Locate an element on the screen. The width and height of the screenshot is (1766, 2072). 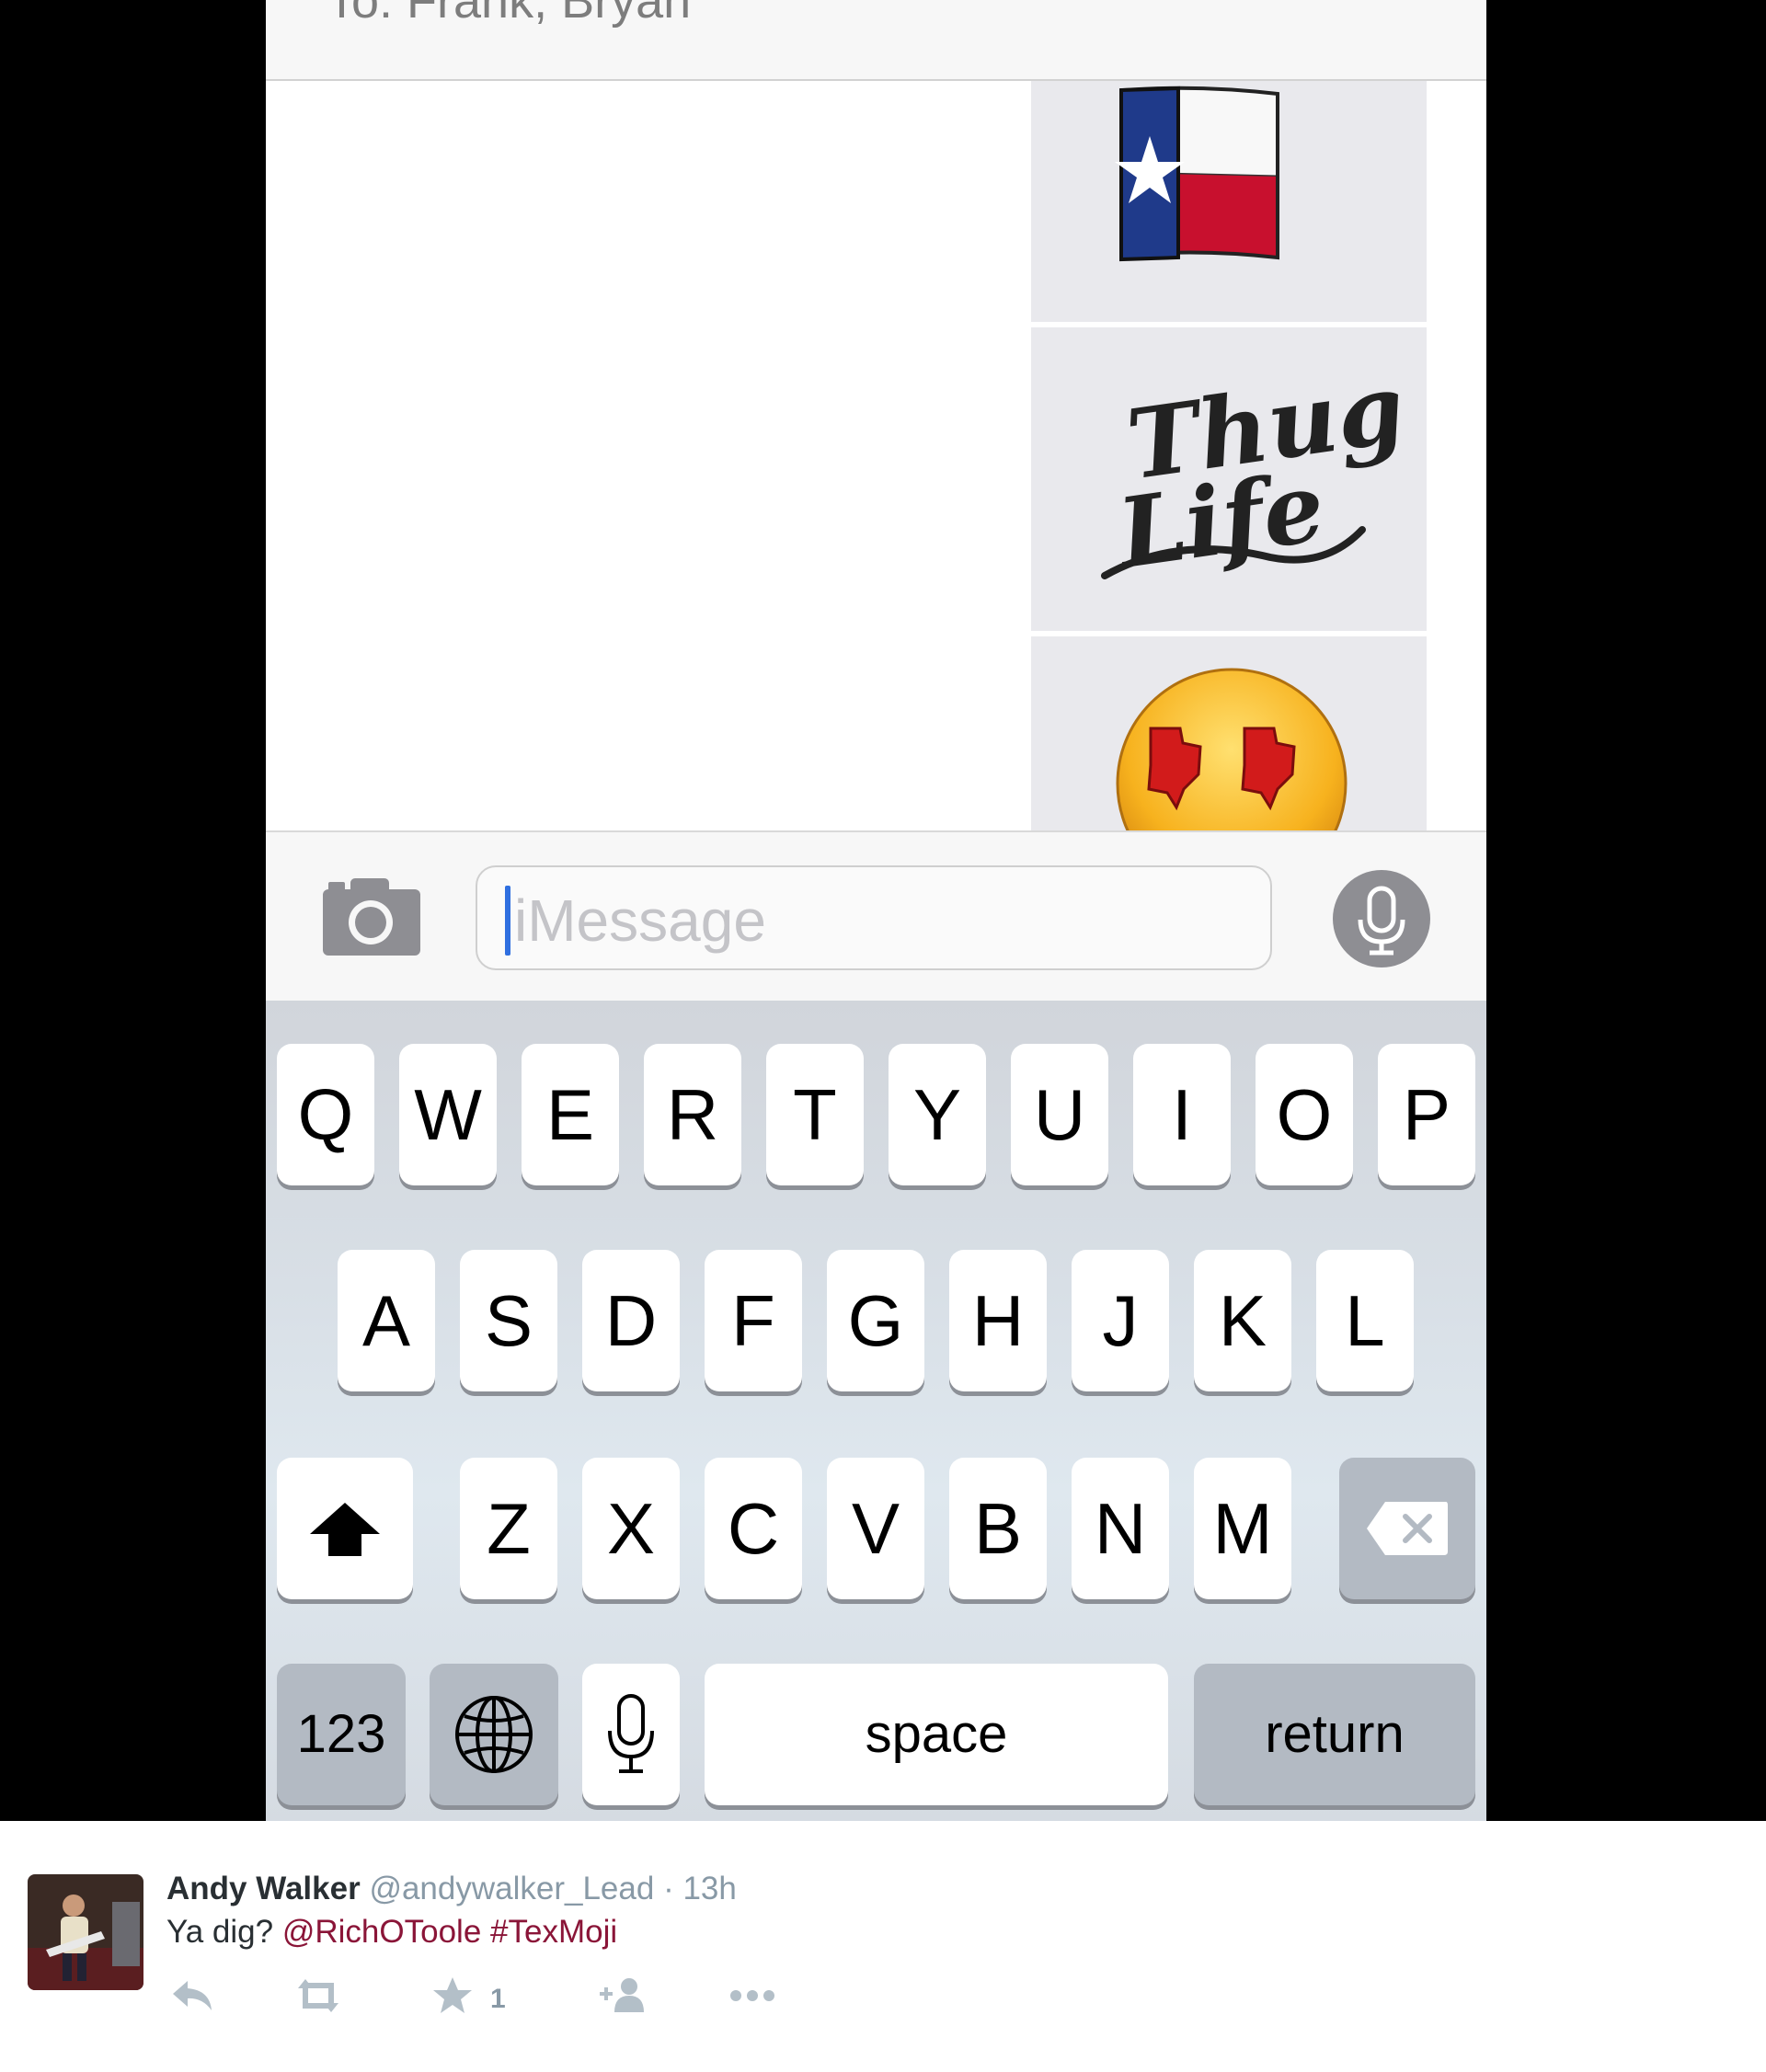
hashtag-link: #TexMoji is located at coordinates (553, 1932).